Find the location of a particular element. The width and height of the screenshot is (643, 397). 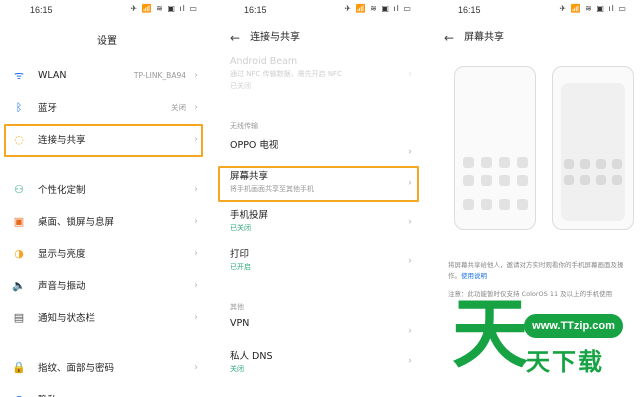

watermark-text: 天下载 is located at coordinates (565, 362).